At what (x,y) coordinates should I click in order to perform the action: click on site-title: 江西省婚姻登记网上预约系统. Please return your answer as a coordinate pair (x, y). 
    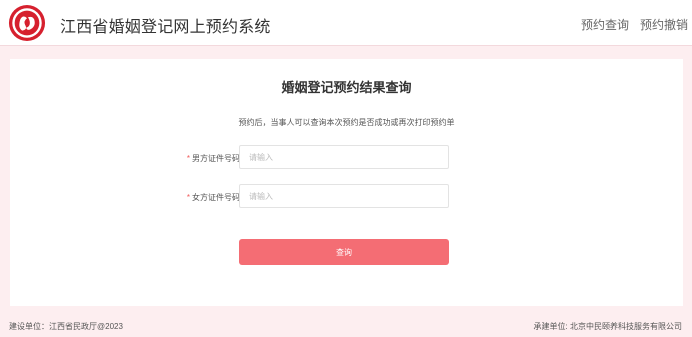
    Looking at the image, I should click on (165, 27).